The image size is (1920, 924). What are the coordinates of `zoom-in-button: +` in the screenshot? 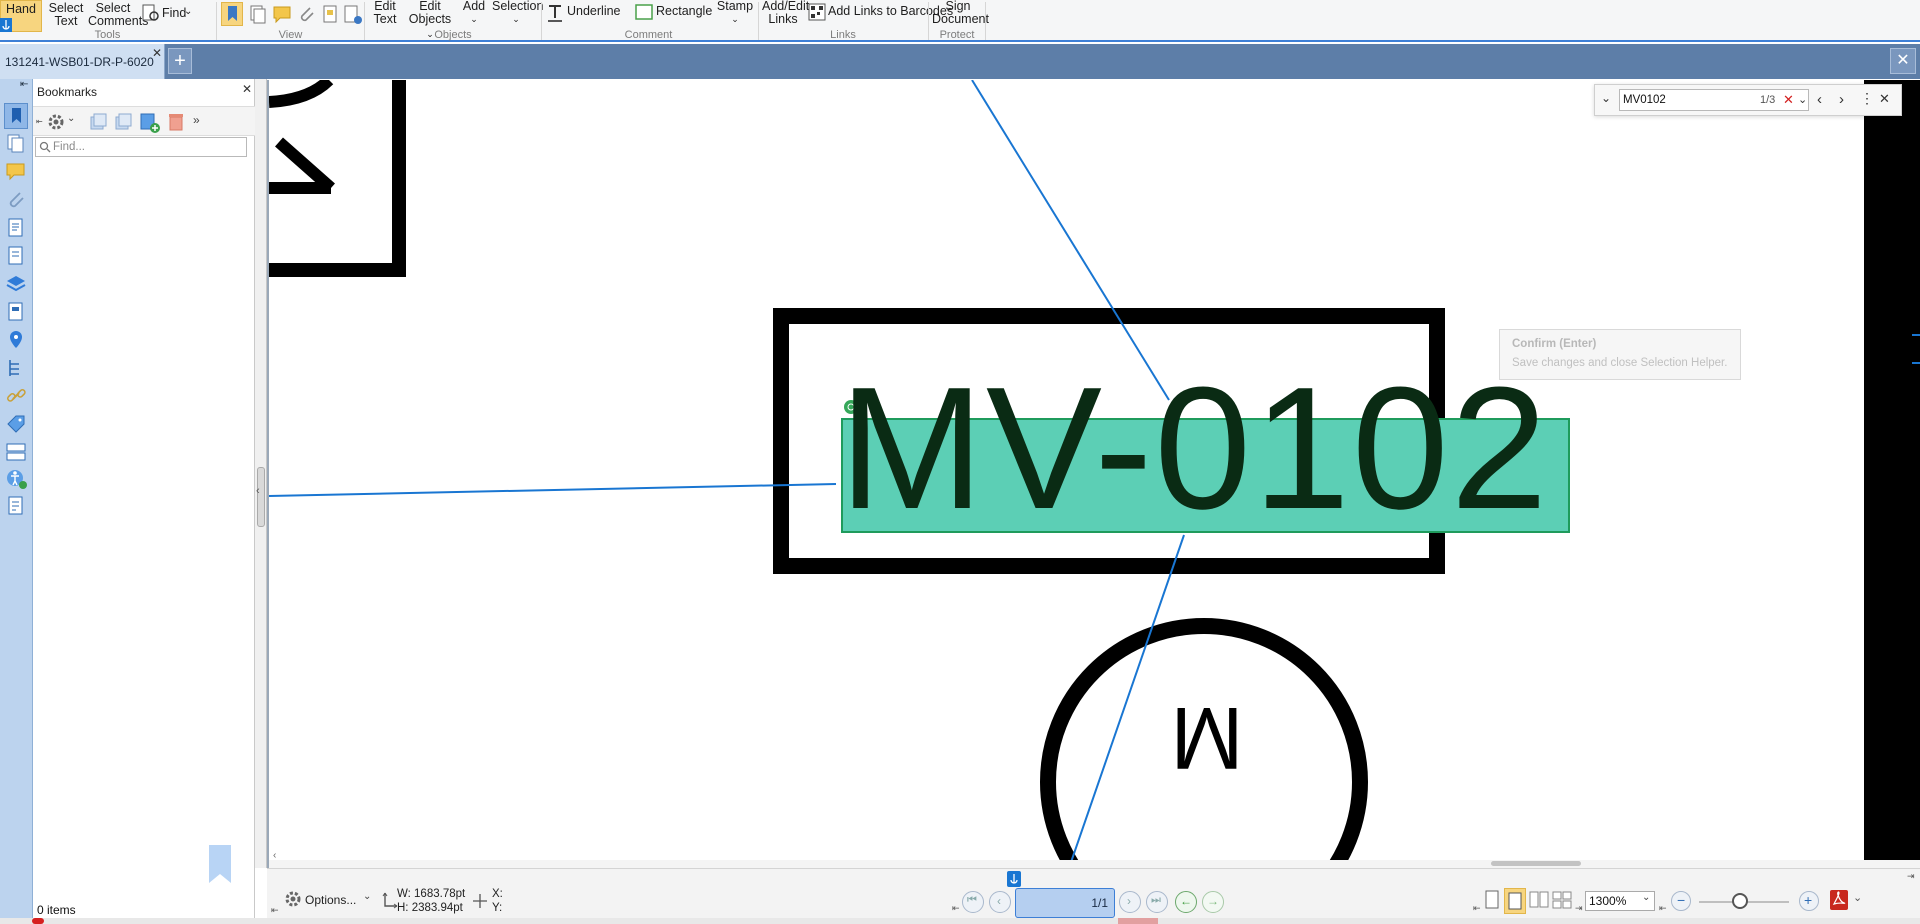 It's located at (1809, 901).